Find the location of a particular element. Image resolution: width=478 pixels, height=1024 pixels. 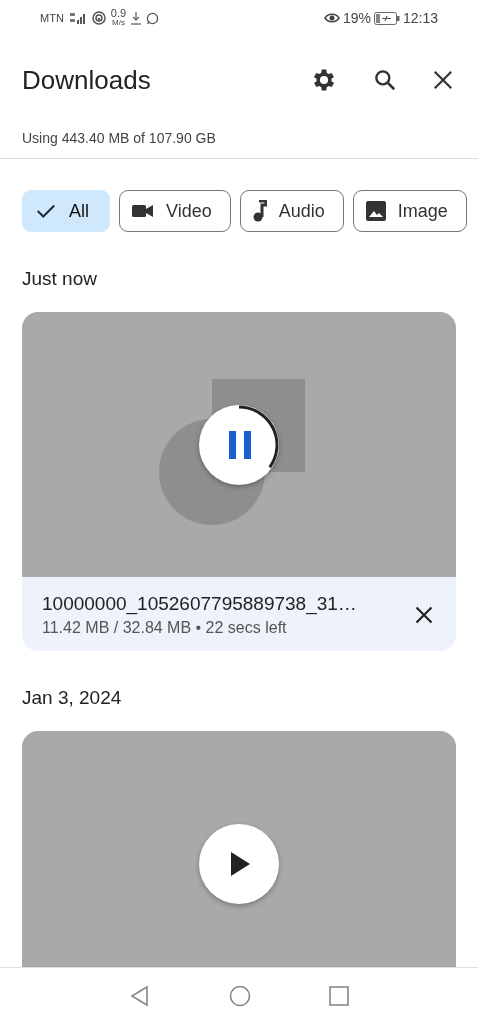

play-button is located at coordinates (239, 863).